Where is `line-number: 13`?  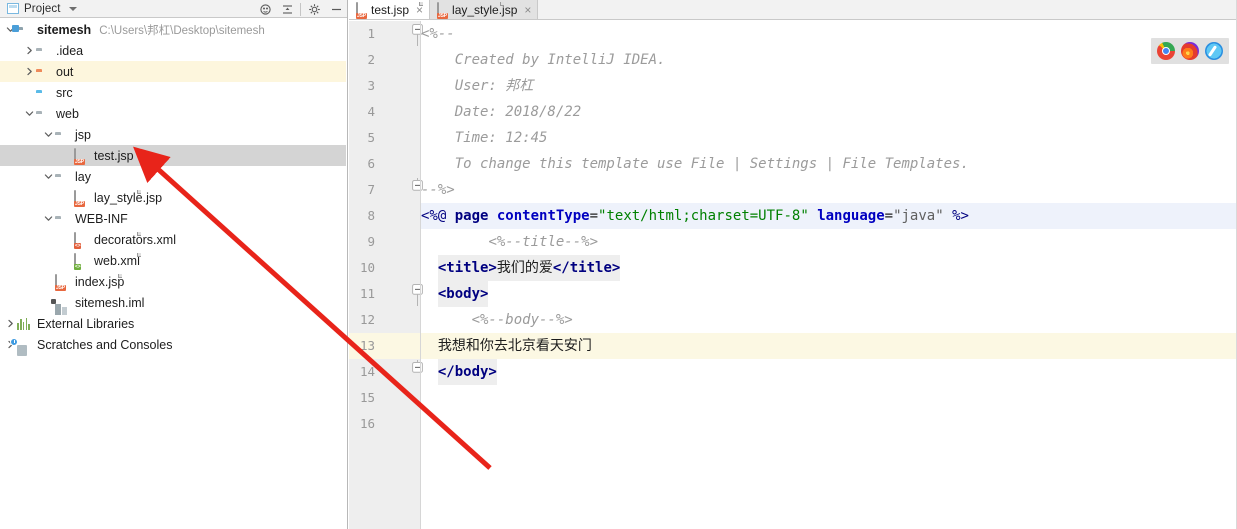 line-number: 13 is located at coordinates (367, 345).